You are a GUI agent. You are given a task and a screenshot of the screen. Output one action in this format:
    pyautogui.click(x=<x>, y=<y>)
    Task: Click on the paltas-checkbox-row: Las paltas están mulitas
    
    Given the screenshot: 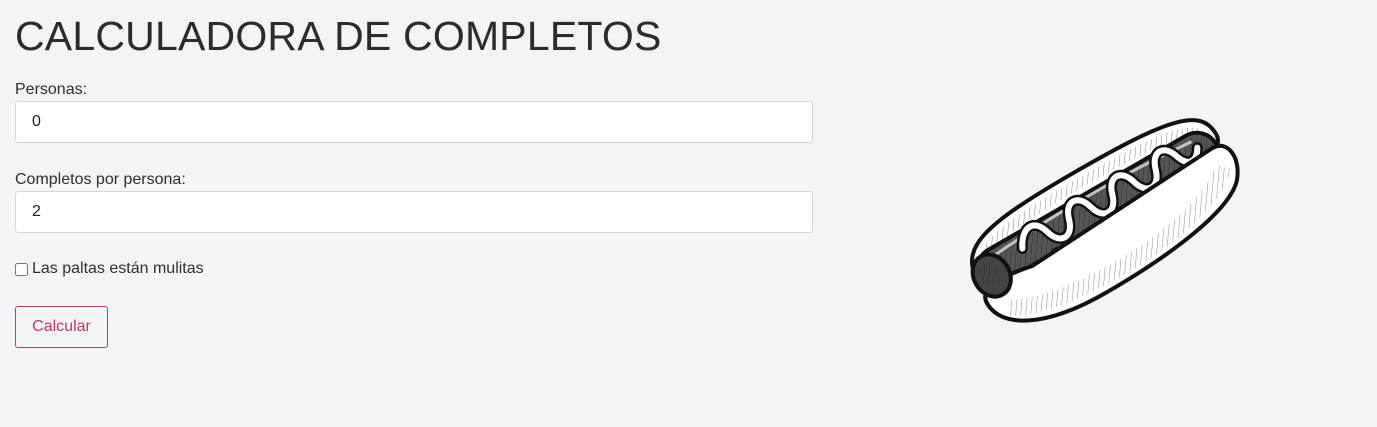 What is the action you would take?
    pyautogui.click(x=109, y=269)
    